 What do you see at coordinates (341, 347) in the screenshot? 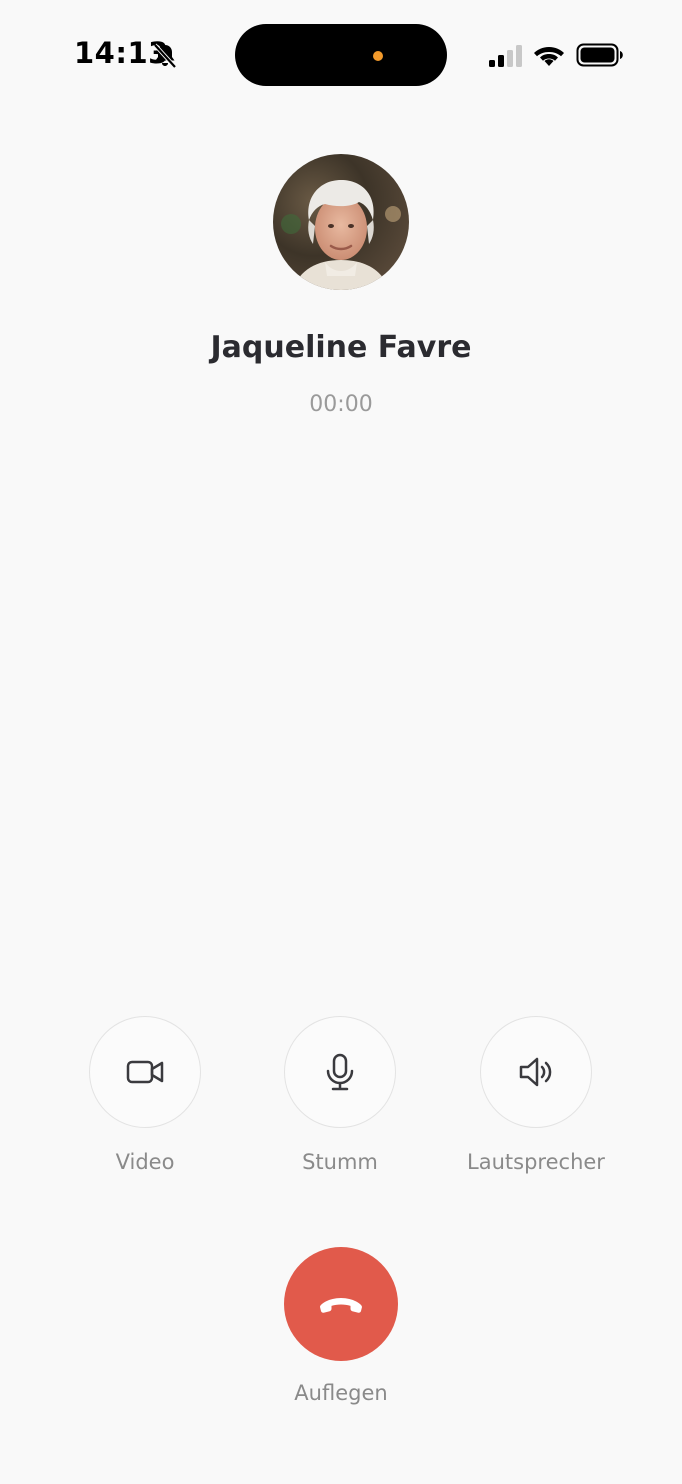
I see `caller-name: Jaqueline Favre` at bounding box center [341, 347].